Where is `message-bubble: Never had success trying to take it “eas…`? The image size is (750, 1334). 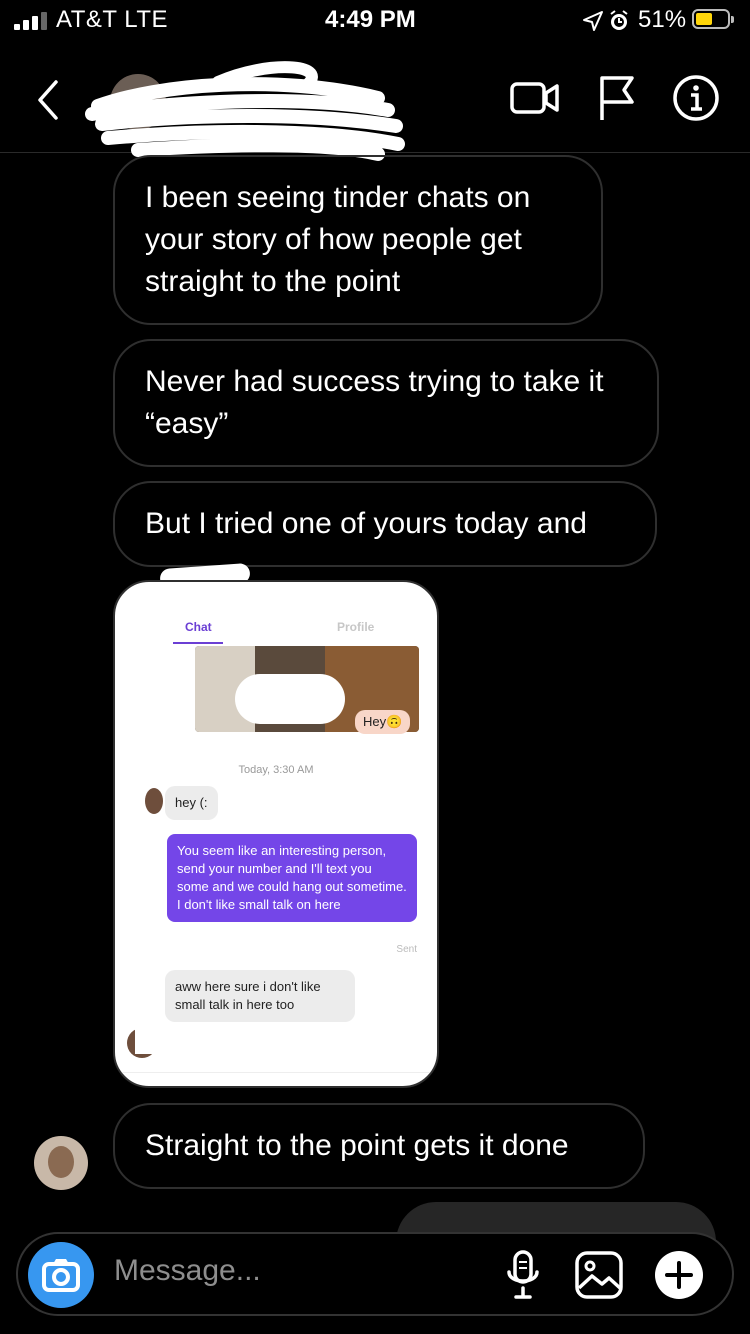
message-bubble: Never had success trying to take it “eas… is located at coordinates (386, 403).